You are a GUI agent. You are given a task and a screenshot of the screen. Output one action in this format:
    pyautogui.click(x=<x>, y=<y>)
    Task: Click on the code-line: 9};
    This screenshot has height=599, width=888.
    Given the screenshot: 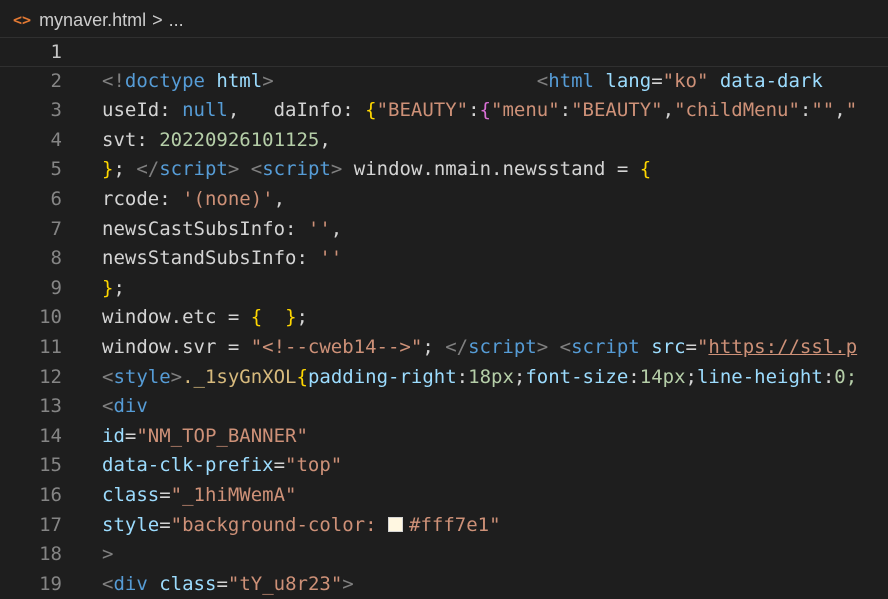 What is the action you would take?
    pyautogui.click(x=444, y=289)
    